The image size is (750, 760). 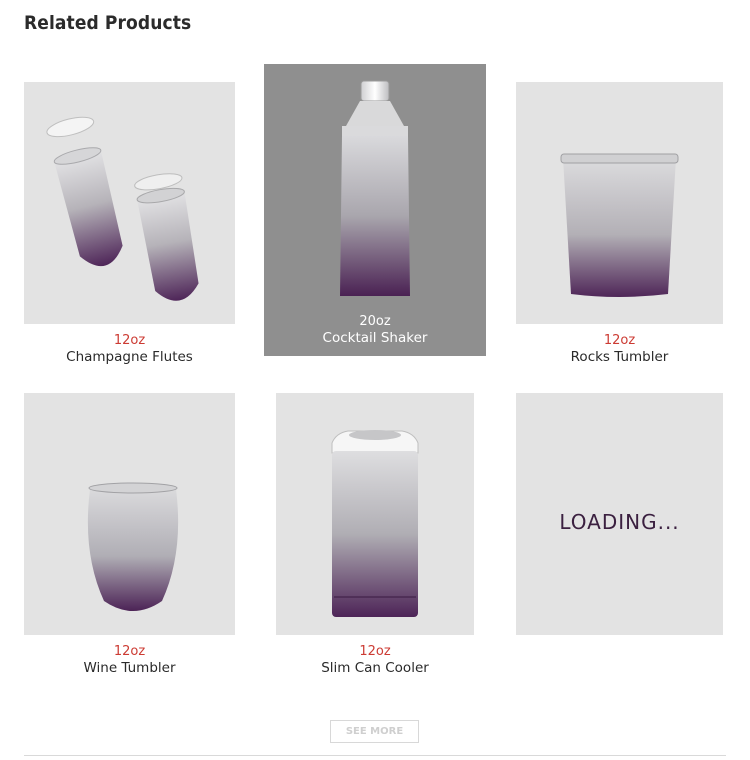 I want to click on product-card-cocktail-shaker: 20oz Cocktail Shaker, so click(x=375, y=210).